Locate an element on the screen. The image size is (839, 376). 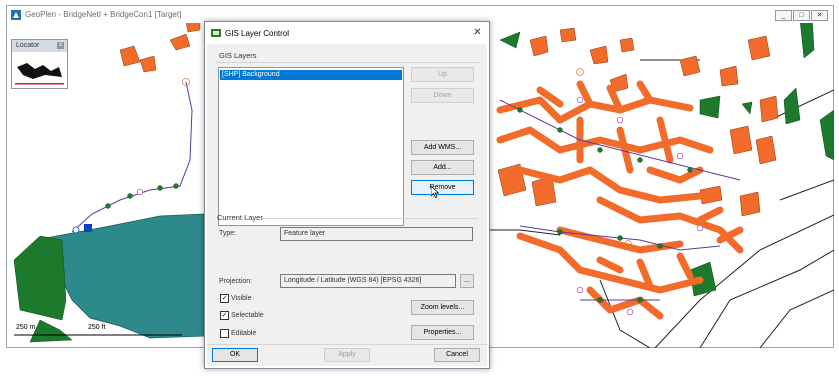
locator-header: Locator x is located at coordinates (39, 46).